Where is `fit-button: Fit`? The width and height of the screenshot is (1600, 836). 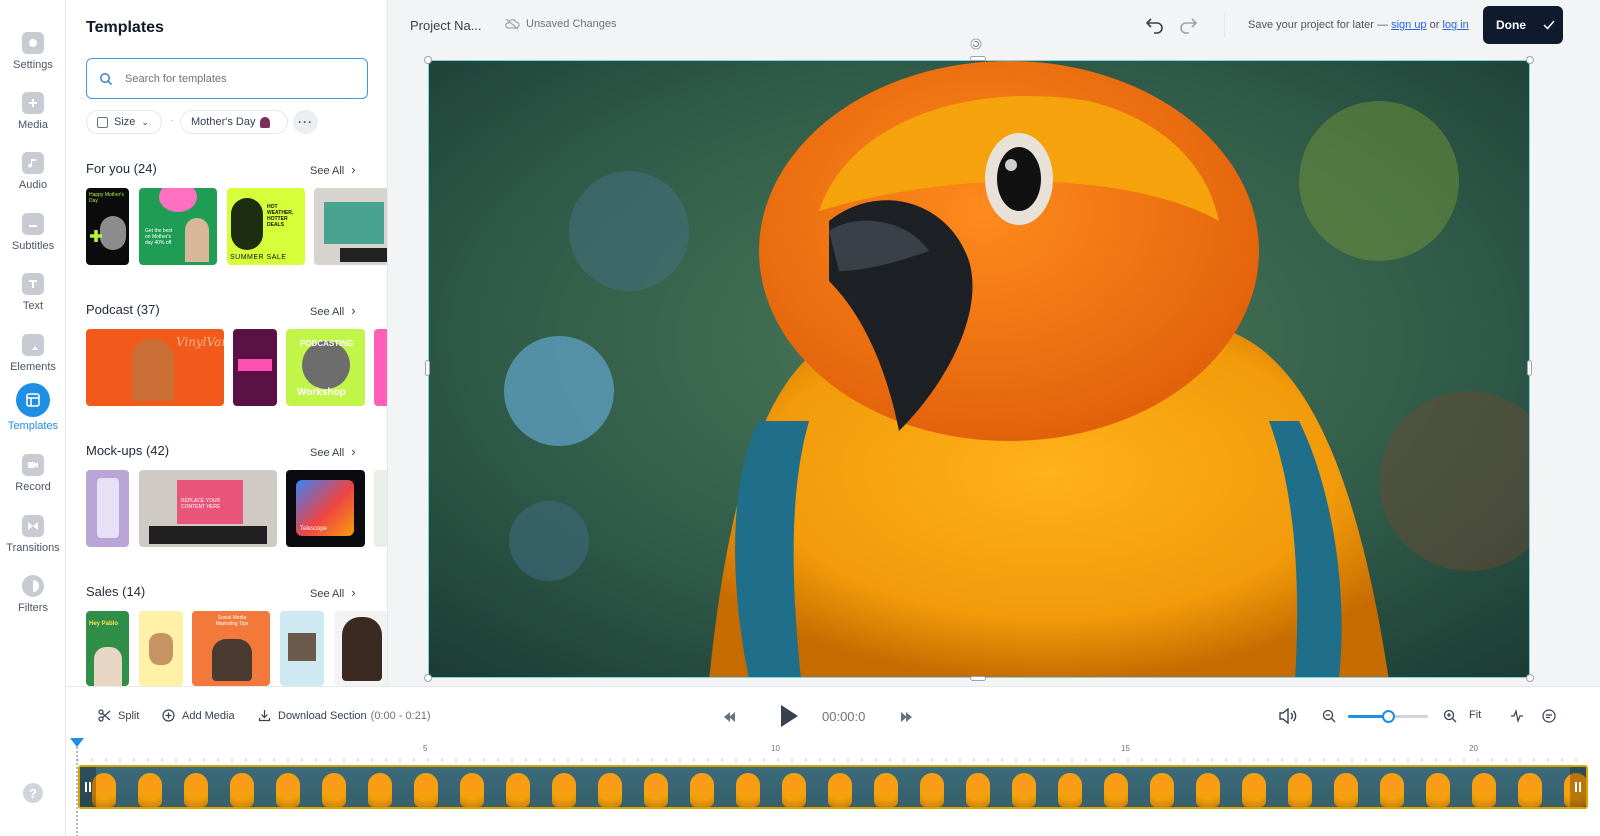 fit-button: Fit is located at coordinates (1475, 715).